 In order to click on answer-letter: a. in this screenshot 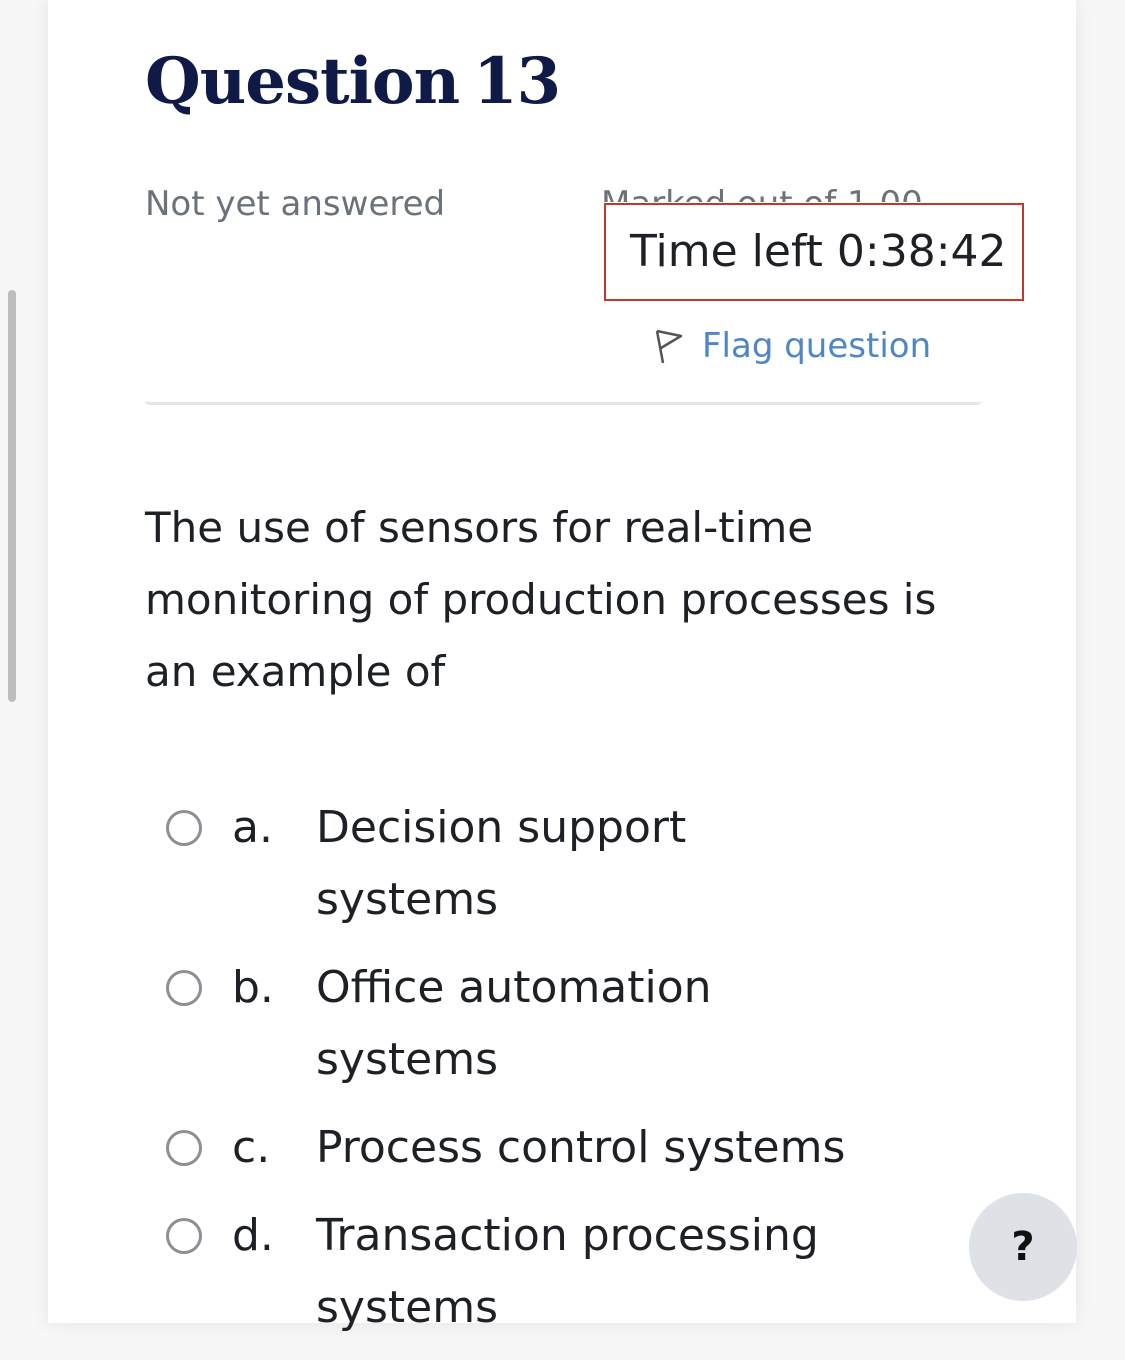, I will do `click(252, 827)`.